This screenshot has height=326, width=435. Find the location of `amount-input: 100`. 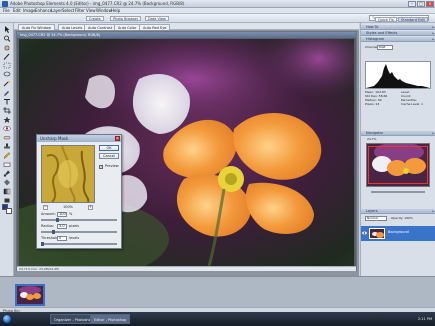

amount-input: 100 is located at coordinates (62, 214).